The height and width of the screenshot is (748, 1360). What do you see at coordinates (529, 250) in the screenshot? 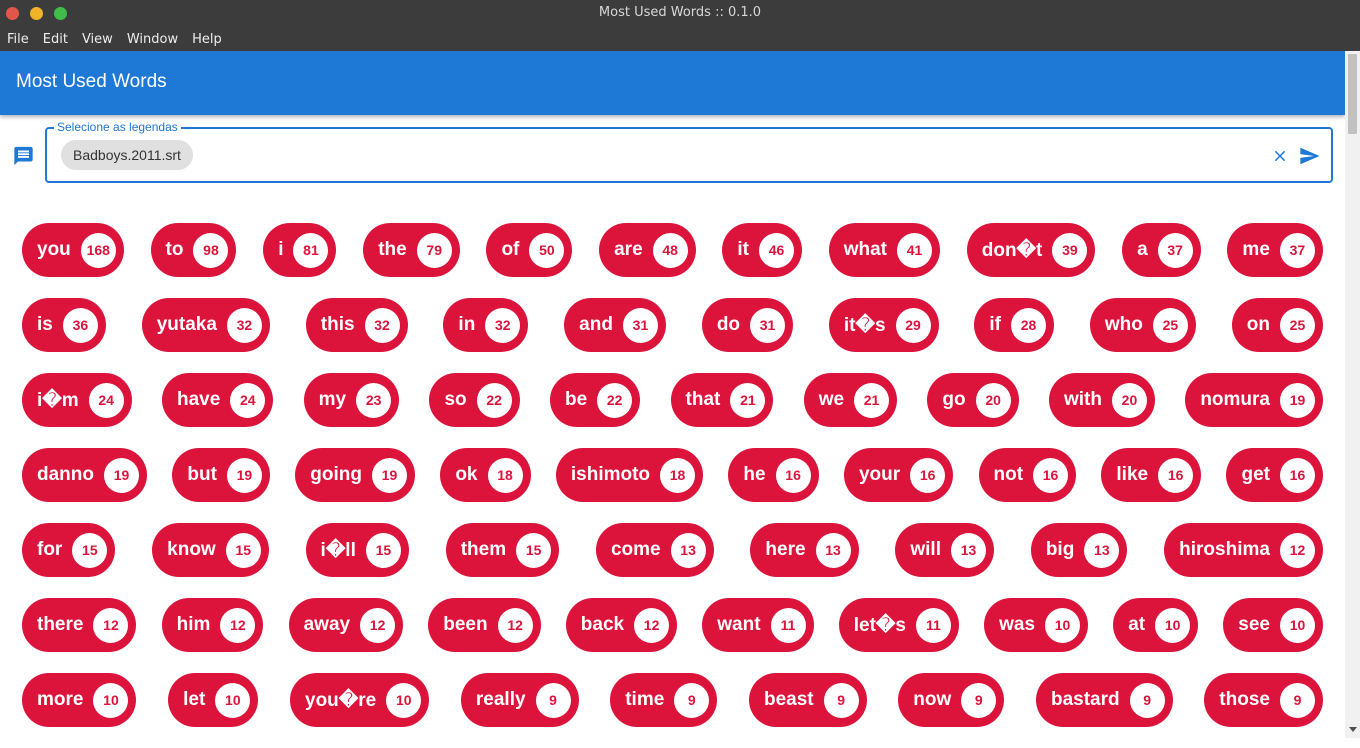
I see `word-chip: of 50` at bounding box center [529, 250].